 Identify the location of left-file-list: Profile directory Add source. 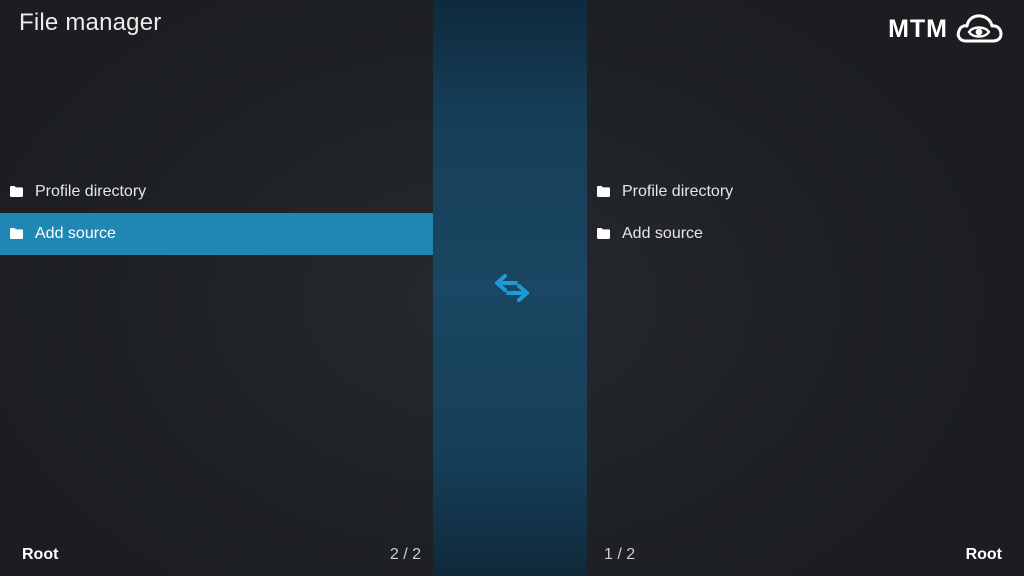
(216, 213).